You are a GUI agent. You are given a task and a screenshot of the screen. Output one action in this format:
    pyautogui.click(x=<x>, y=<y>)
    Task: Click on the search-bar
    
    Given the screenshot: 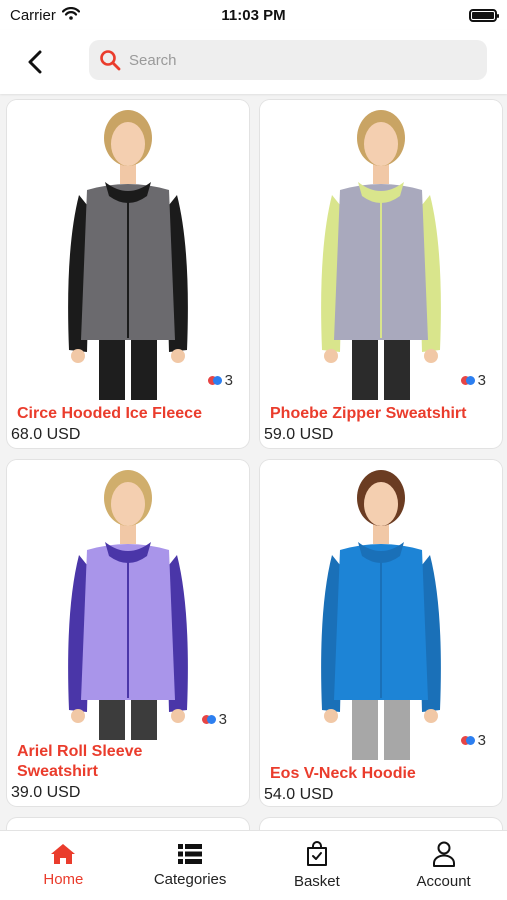 What is the action you would take?
    pyautogui.click(x=288, y=60)
    